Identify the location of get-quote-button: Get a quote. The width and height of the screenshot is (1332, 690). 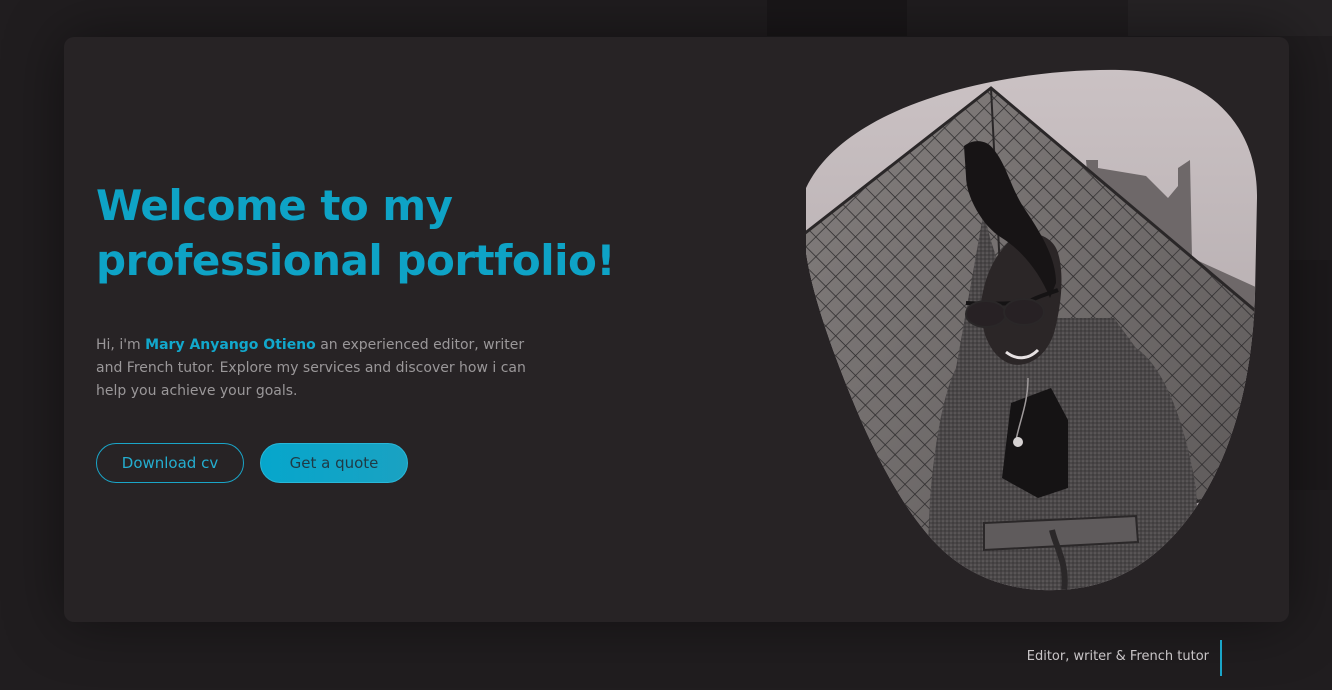
(334, 463).